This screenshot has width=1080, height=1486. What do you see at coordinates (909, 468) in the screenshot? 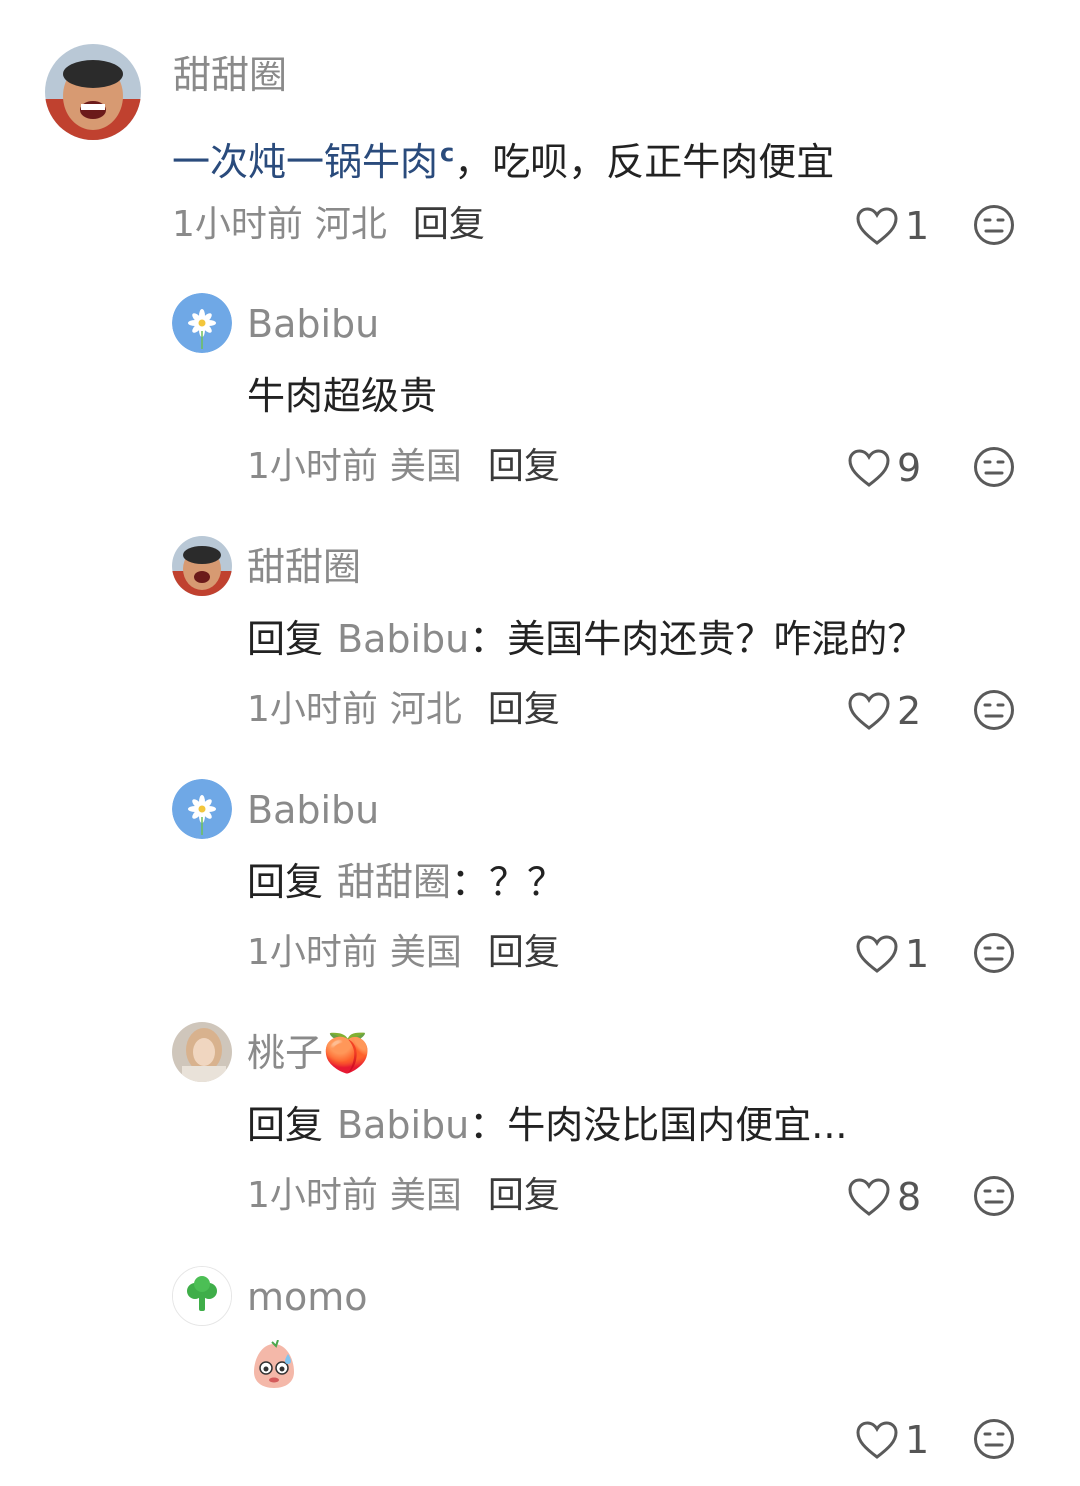
I see `like-count: 9` at bounding box center [909, 468].